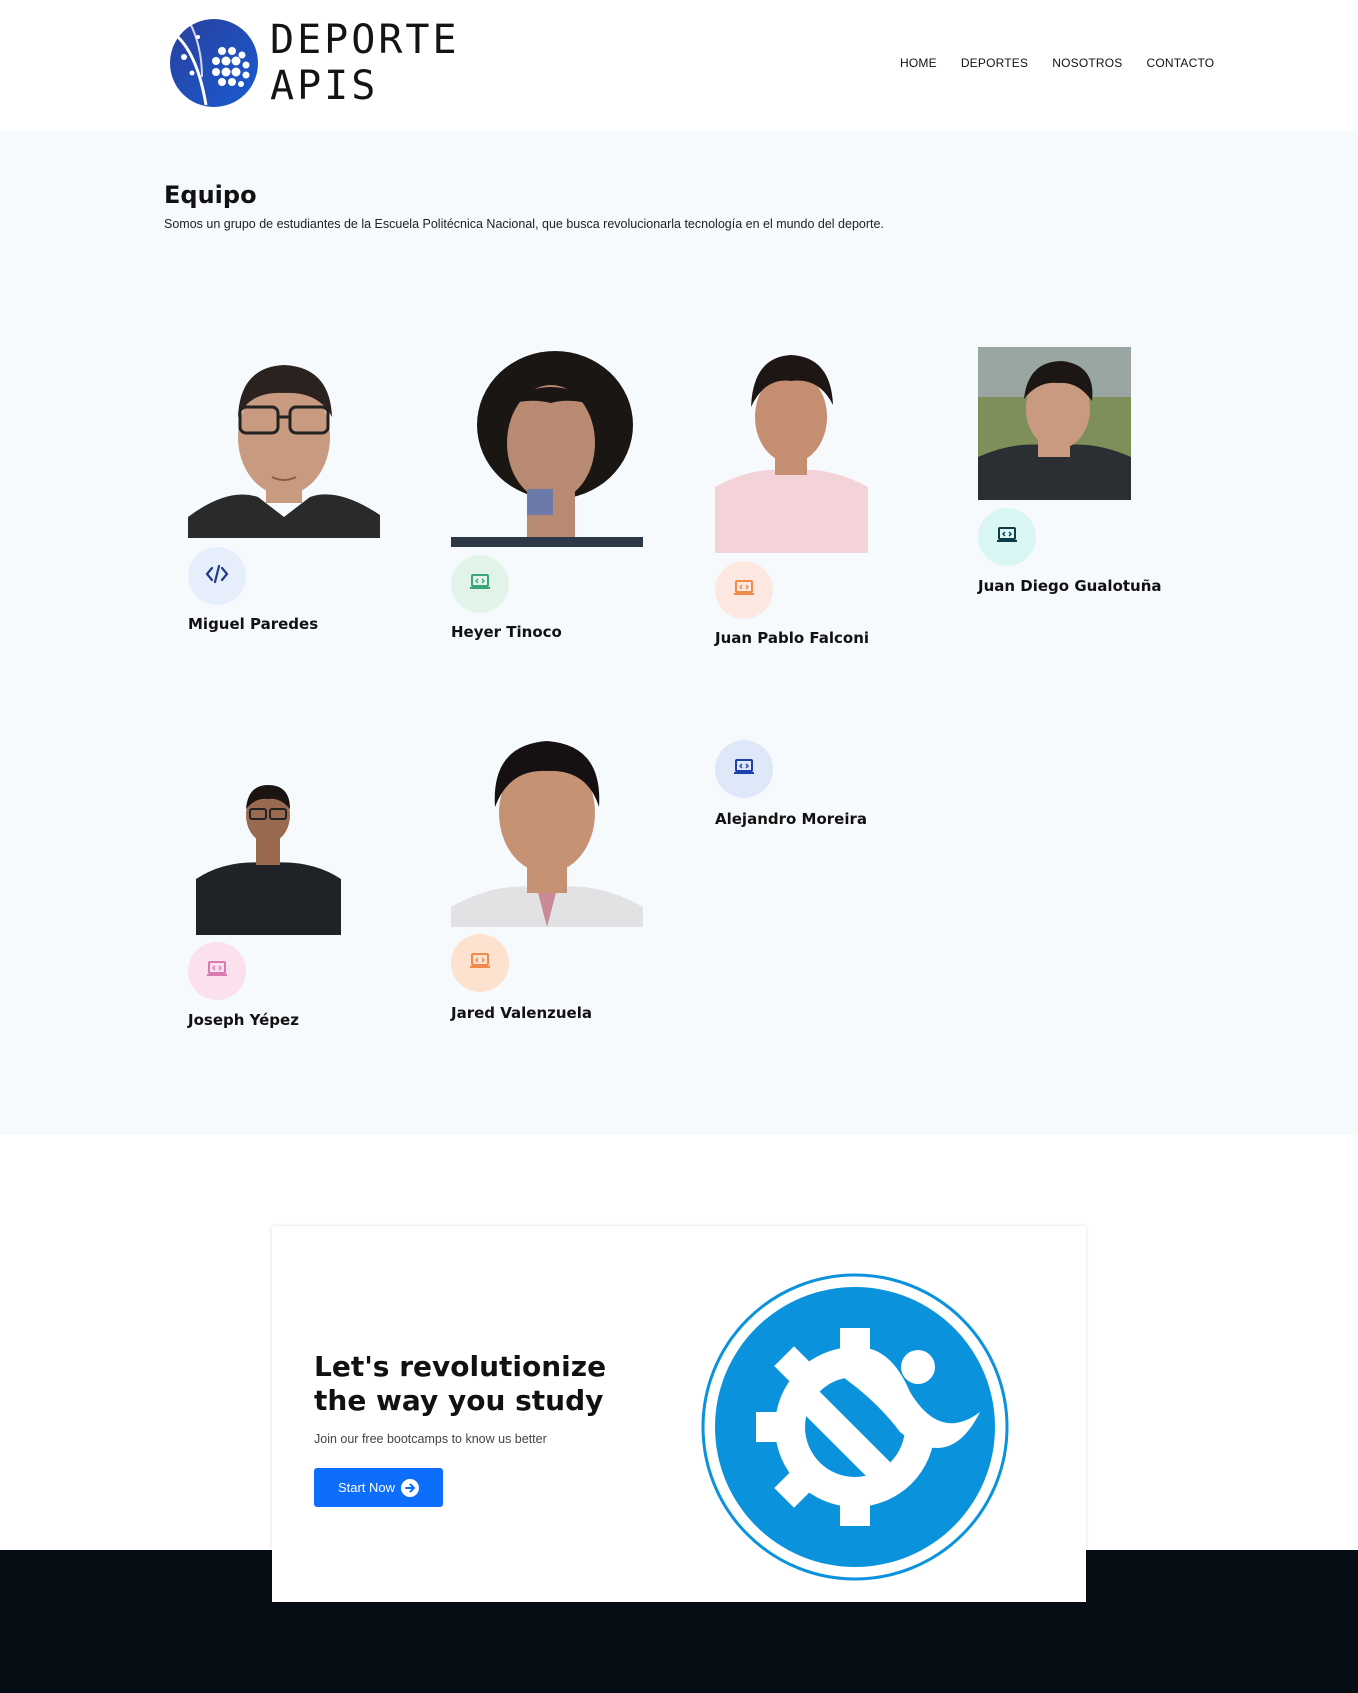  I want to click on member-name: Jared Valenzuela, so click(521, 1013).